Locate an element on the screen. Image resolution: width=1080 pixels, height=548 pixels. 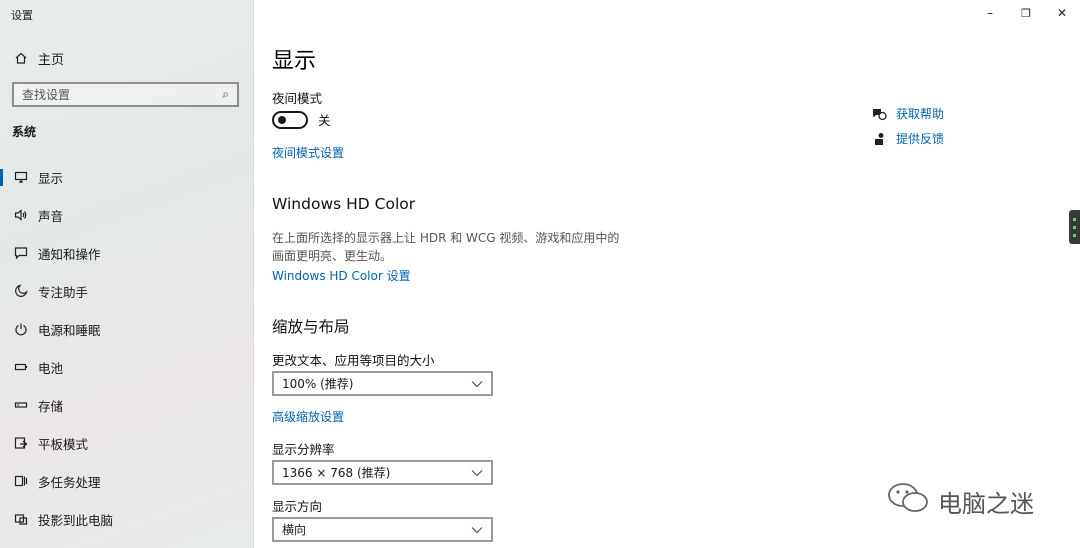
scrollbar-thumb is located at coordinates (1074, 227).